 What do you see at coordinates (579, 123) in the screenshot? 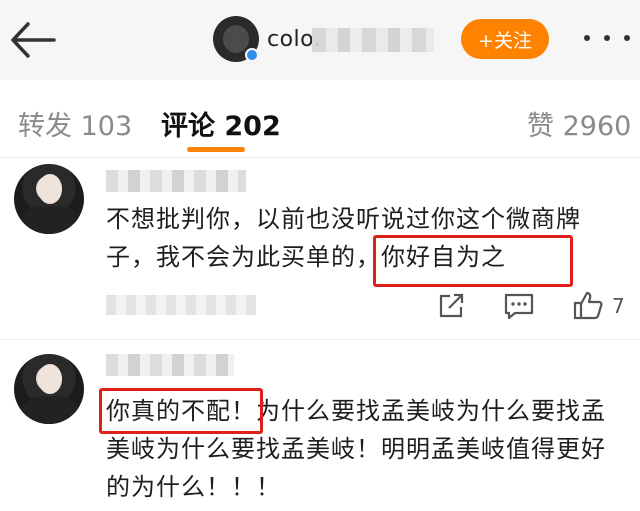
I see `tab-likes: 赞 2960` at bounding box center [579, 123].